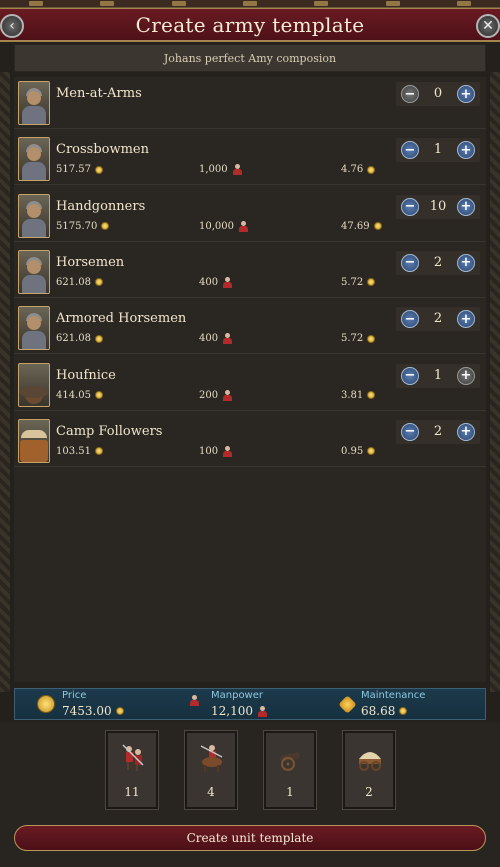 This screenshot has width=500, height=867. I want to click on unit-maintenance: 4.76, so click(358, 170).